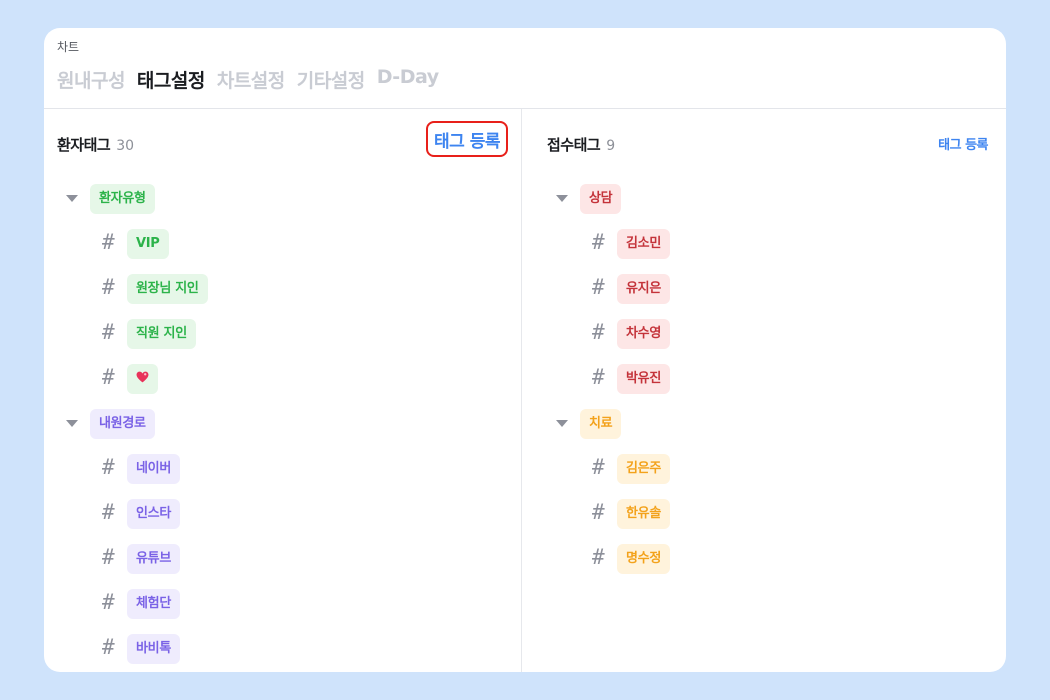  I want to click on heart-icon, so click(142, 377).